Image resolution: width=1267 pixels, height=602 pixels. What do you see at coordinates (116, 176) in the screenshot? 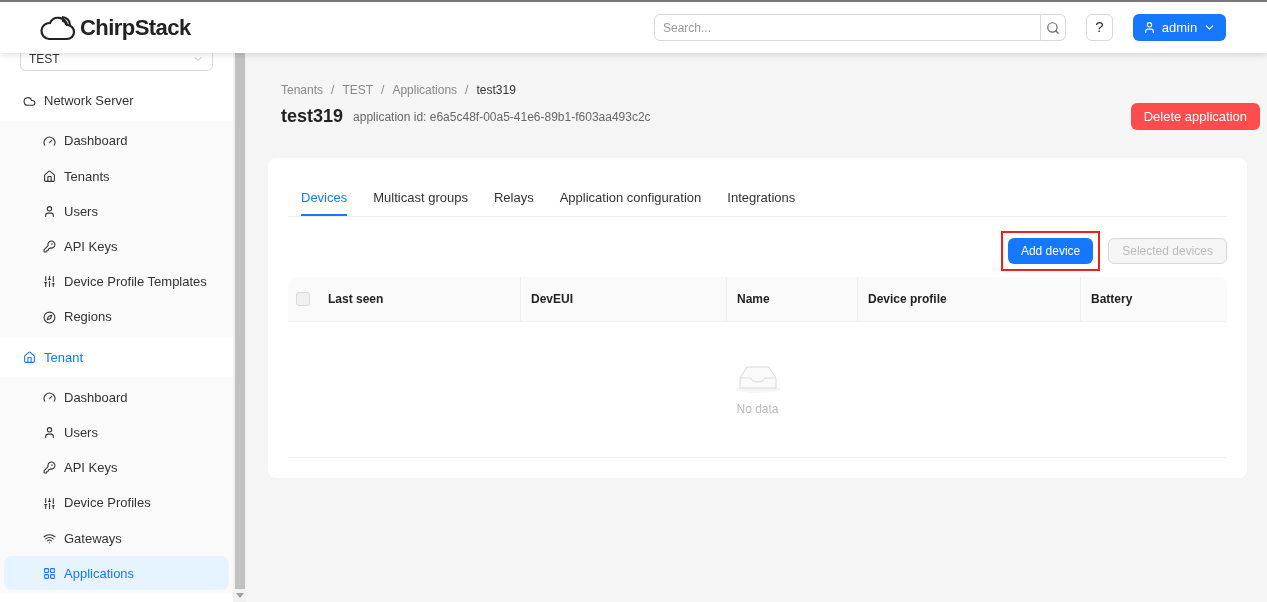
I see `menu-item: Tenants` at bounding box center [116, 176].